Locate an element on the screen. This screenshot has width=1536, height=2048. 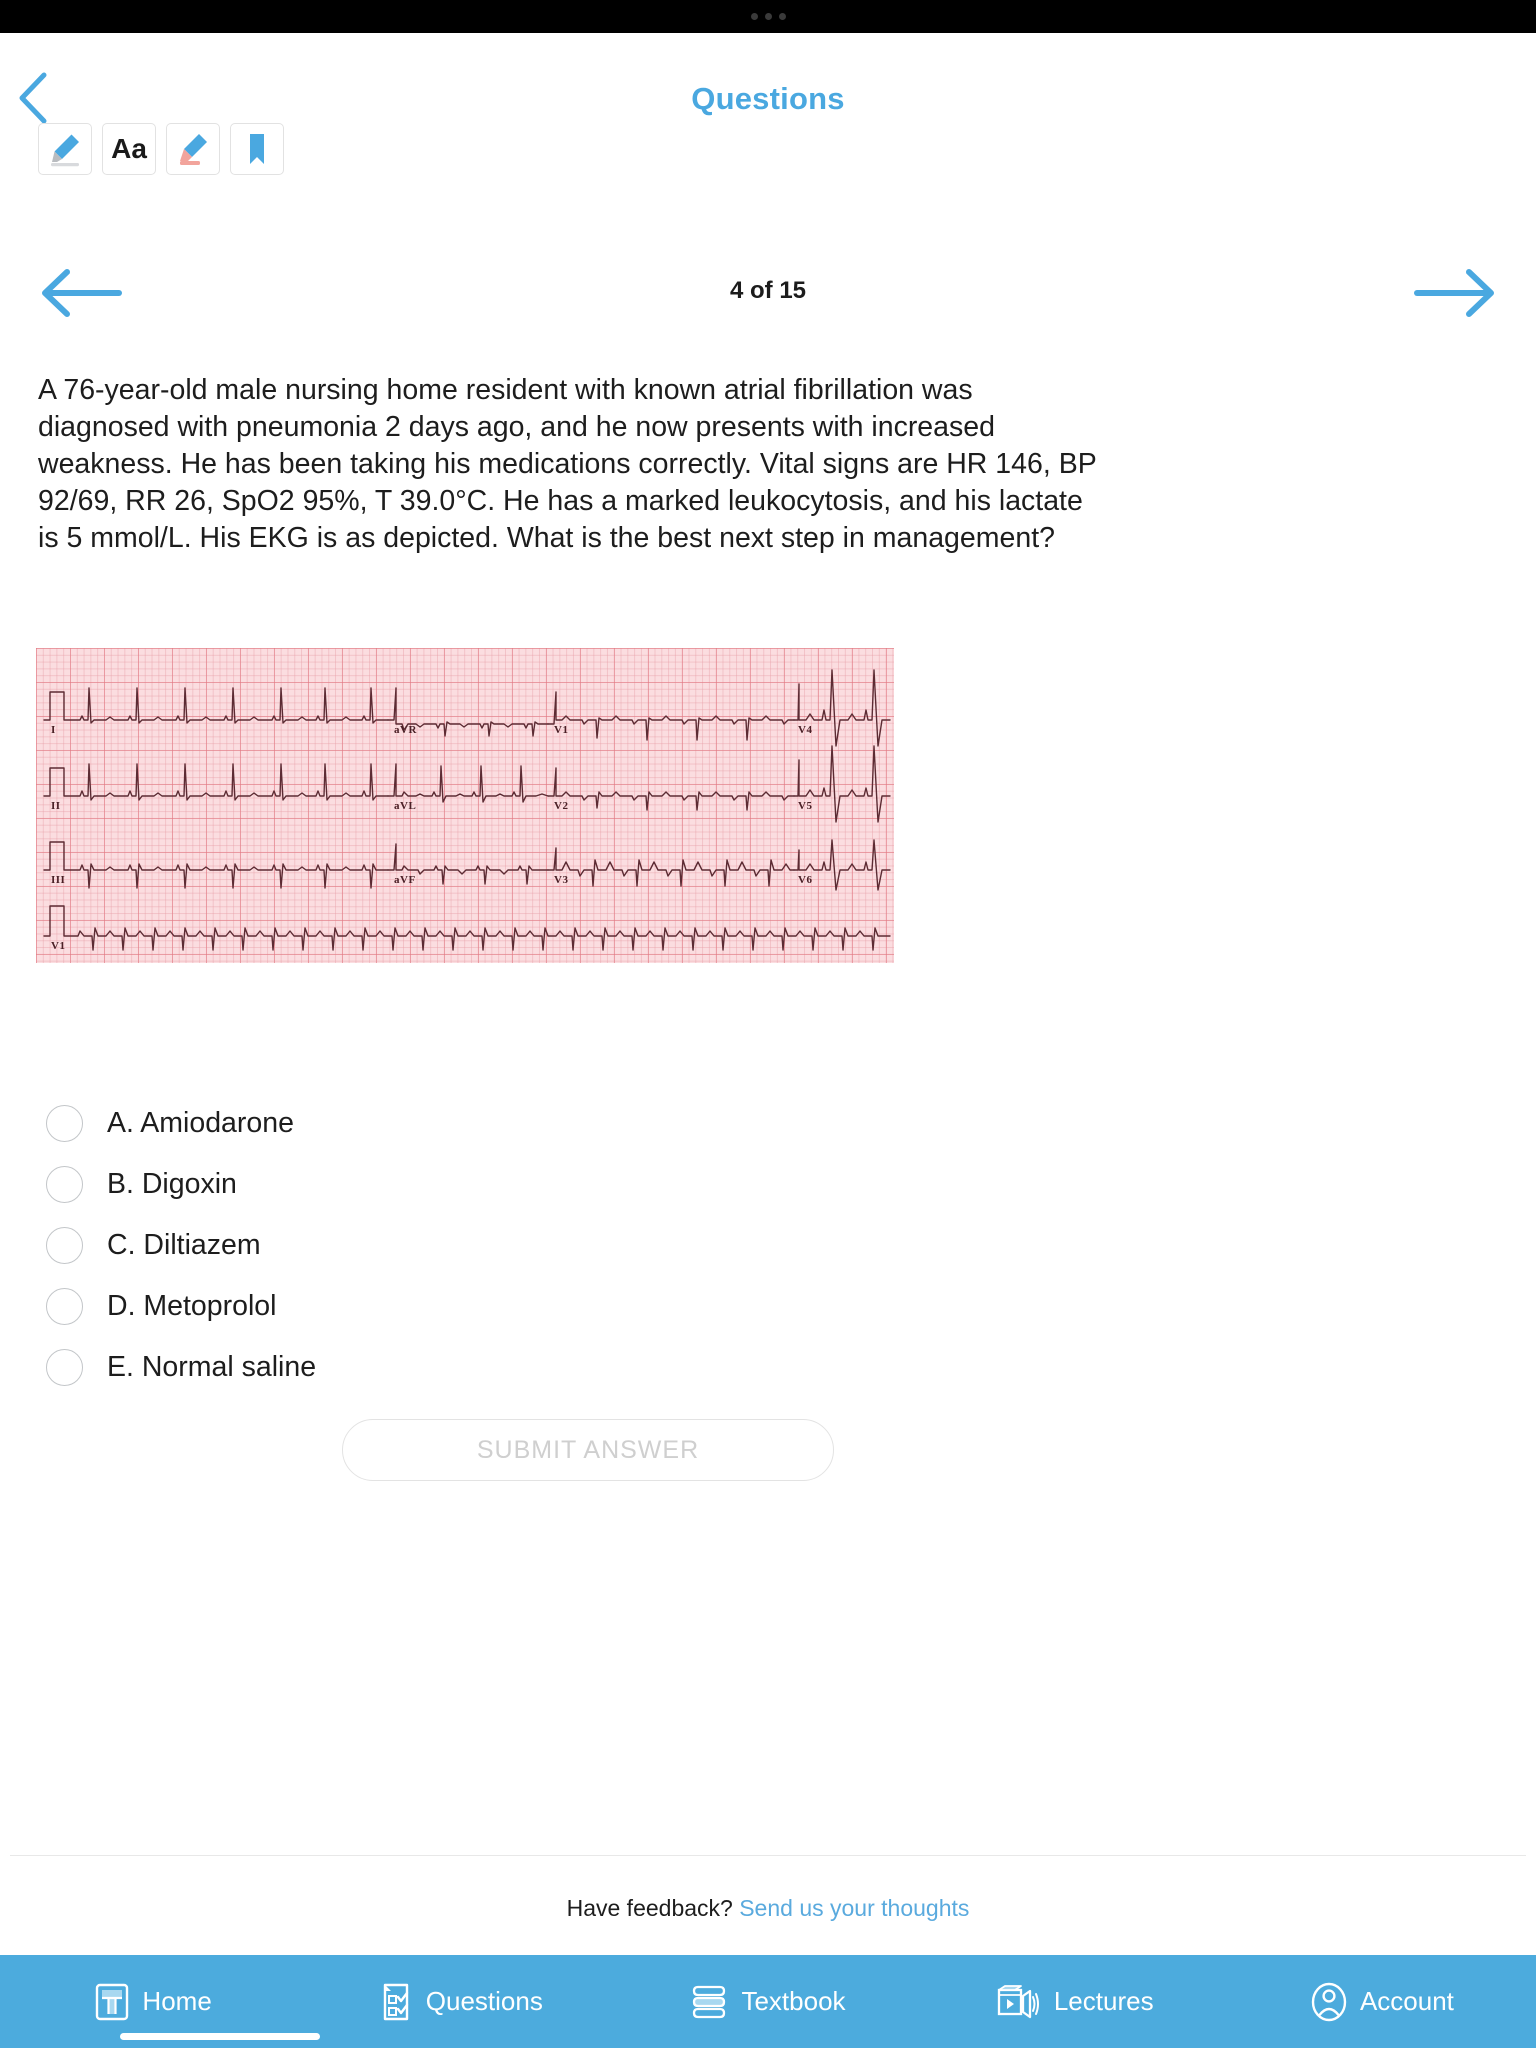
option-row-a: A. Amiodarone is located at coordinates (496, 1123).